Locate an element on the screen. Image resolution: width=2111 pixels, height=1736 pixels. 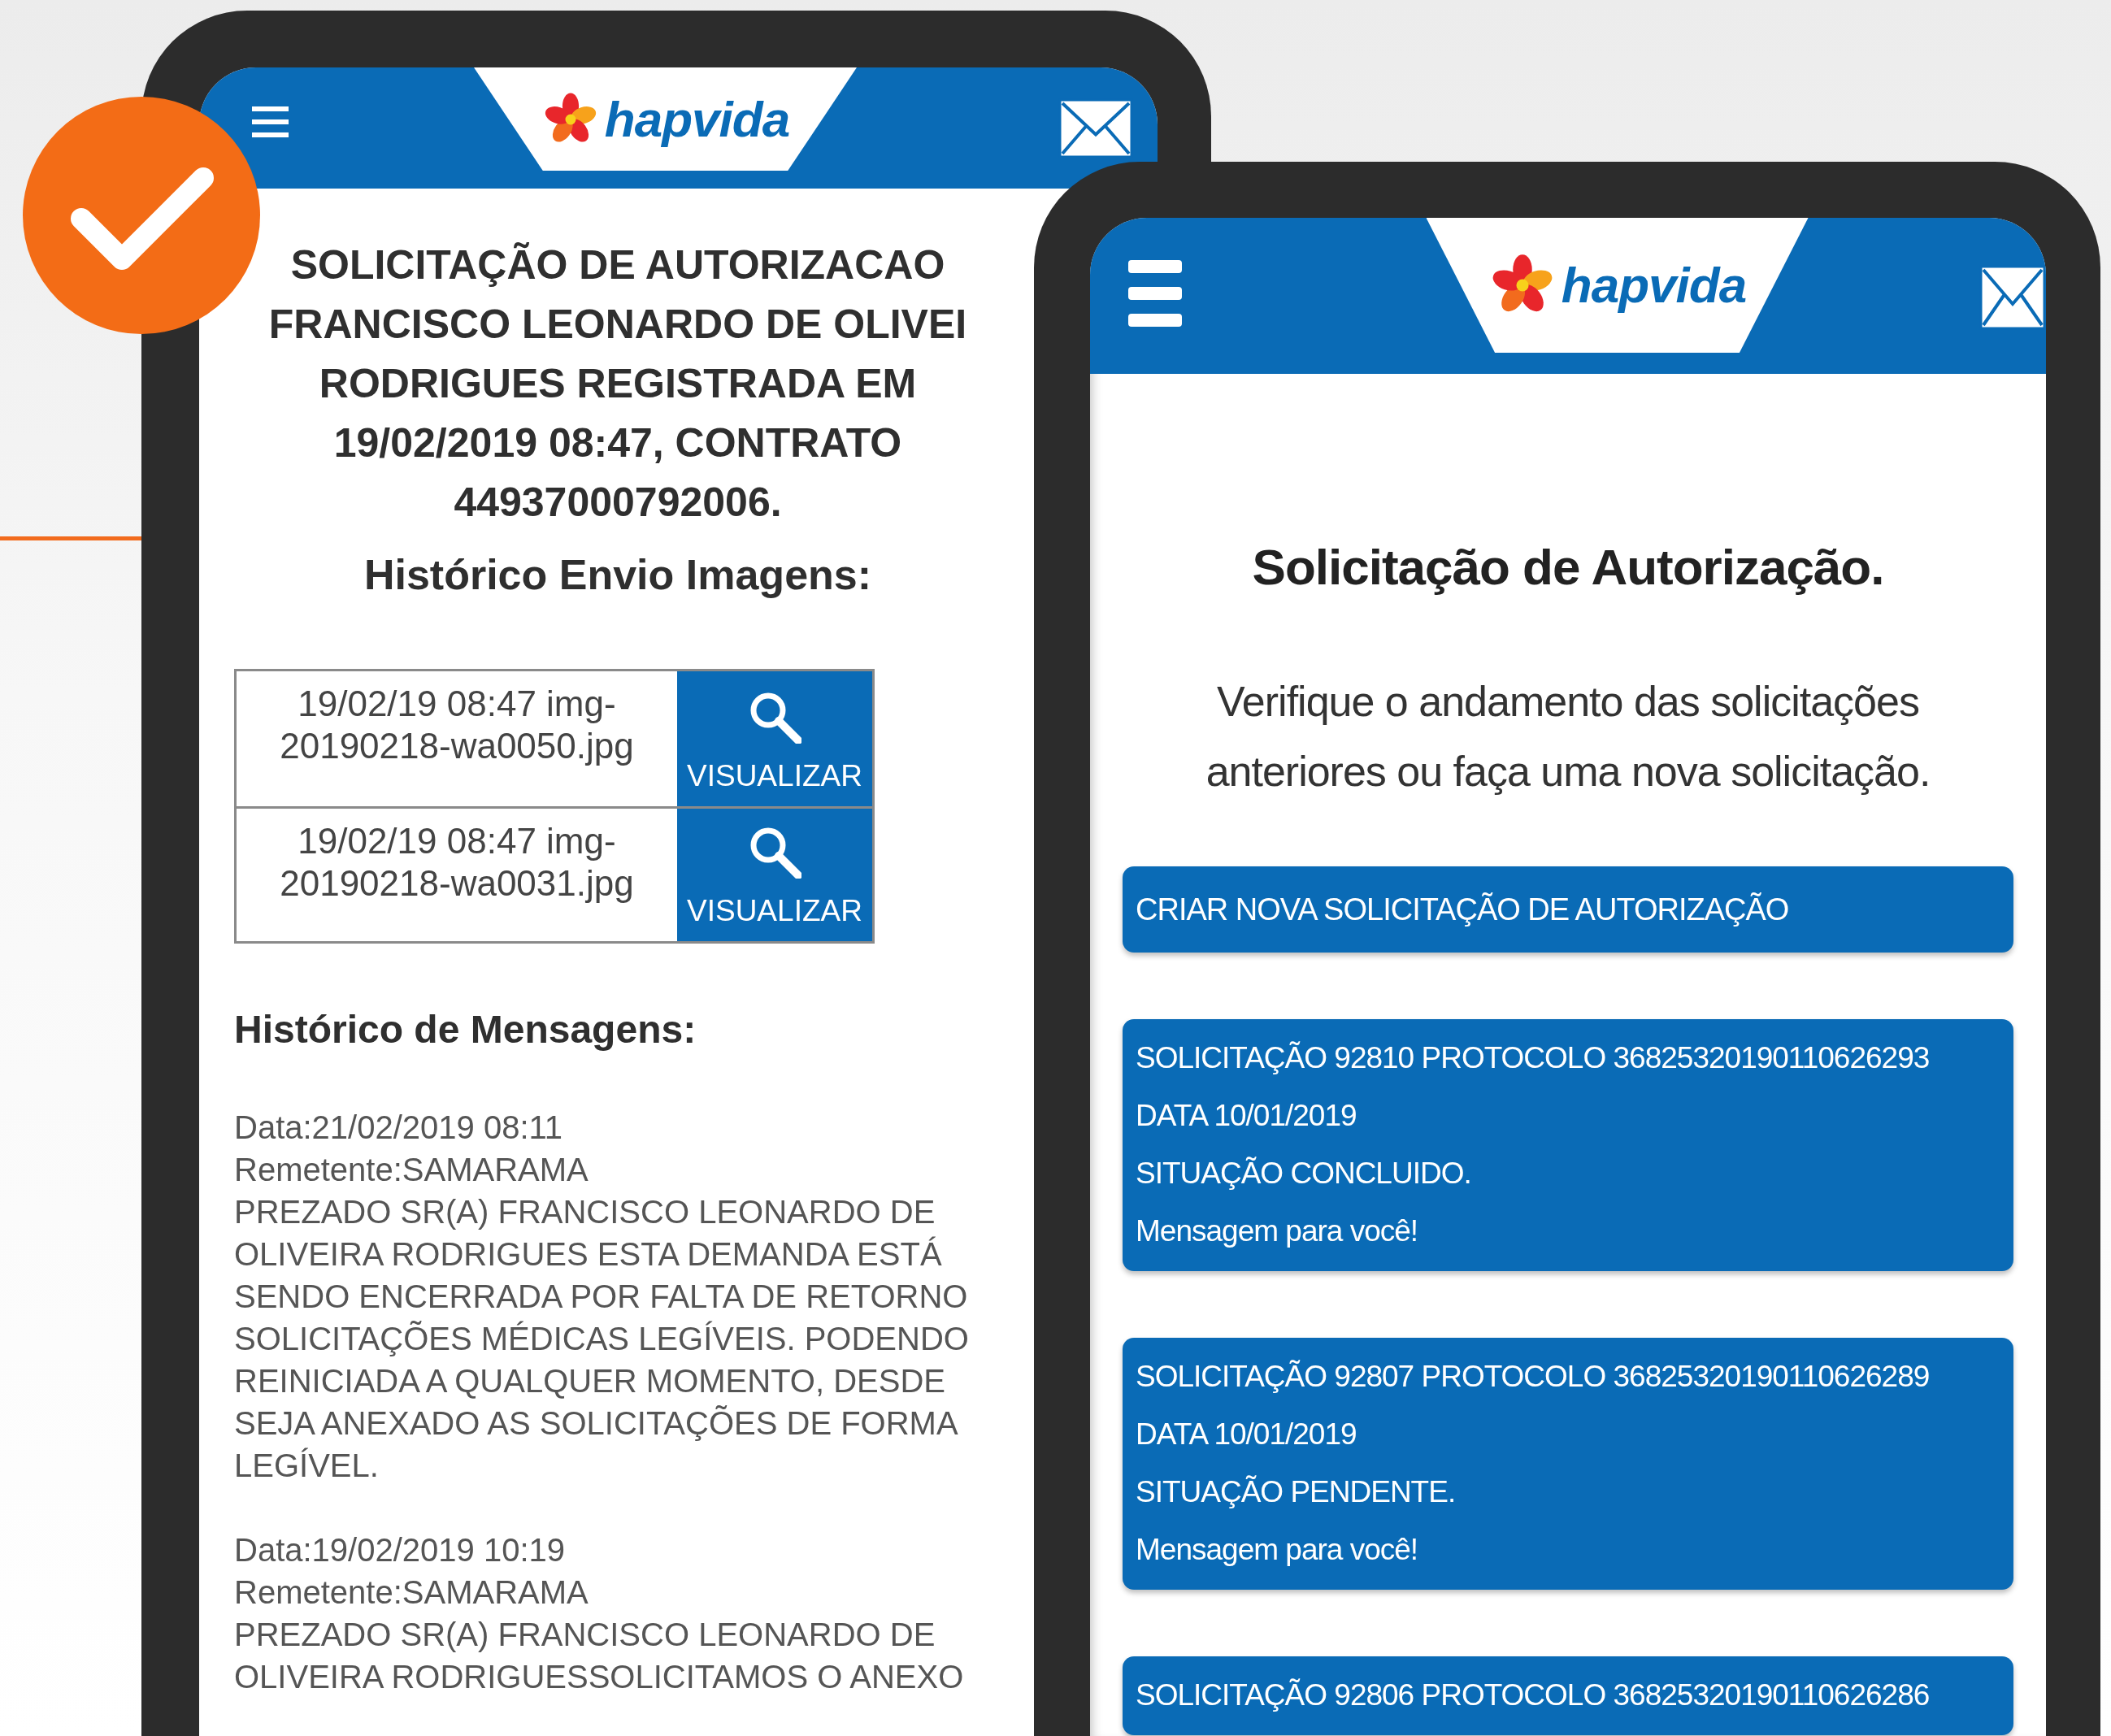
page-title: Solicitação de Autorização. is located at coordinates (1568, 567).